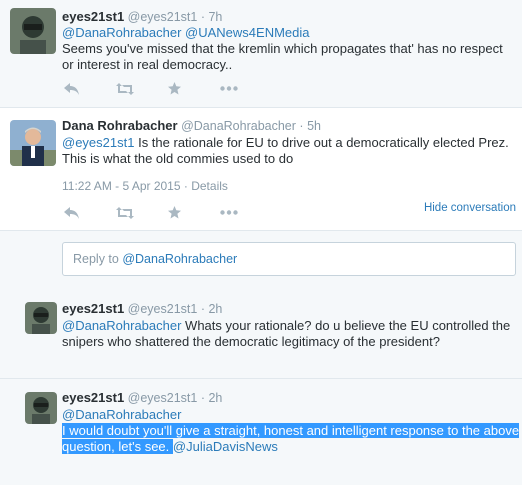  What do you see at coordinates (314, 126) in the screenshot?
I see `tweet-time: 5h` at bounding box center [314, 126].